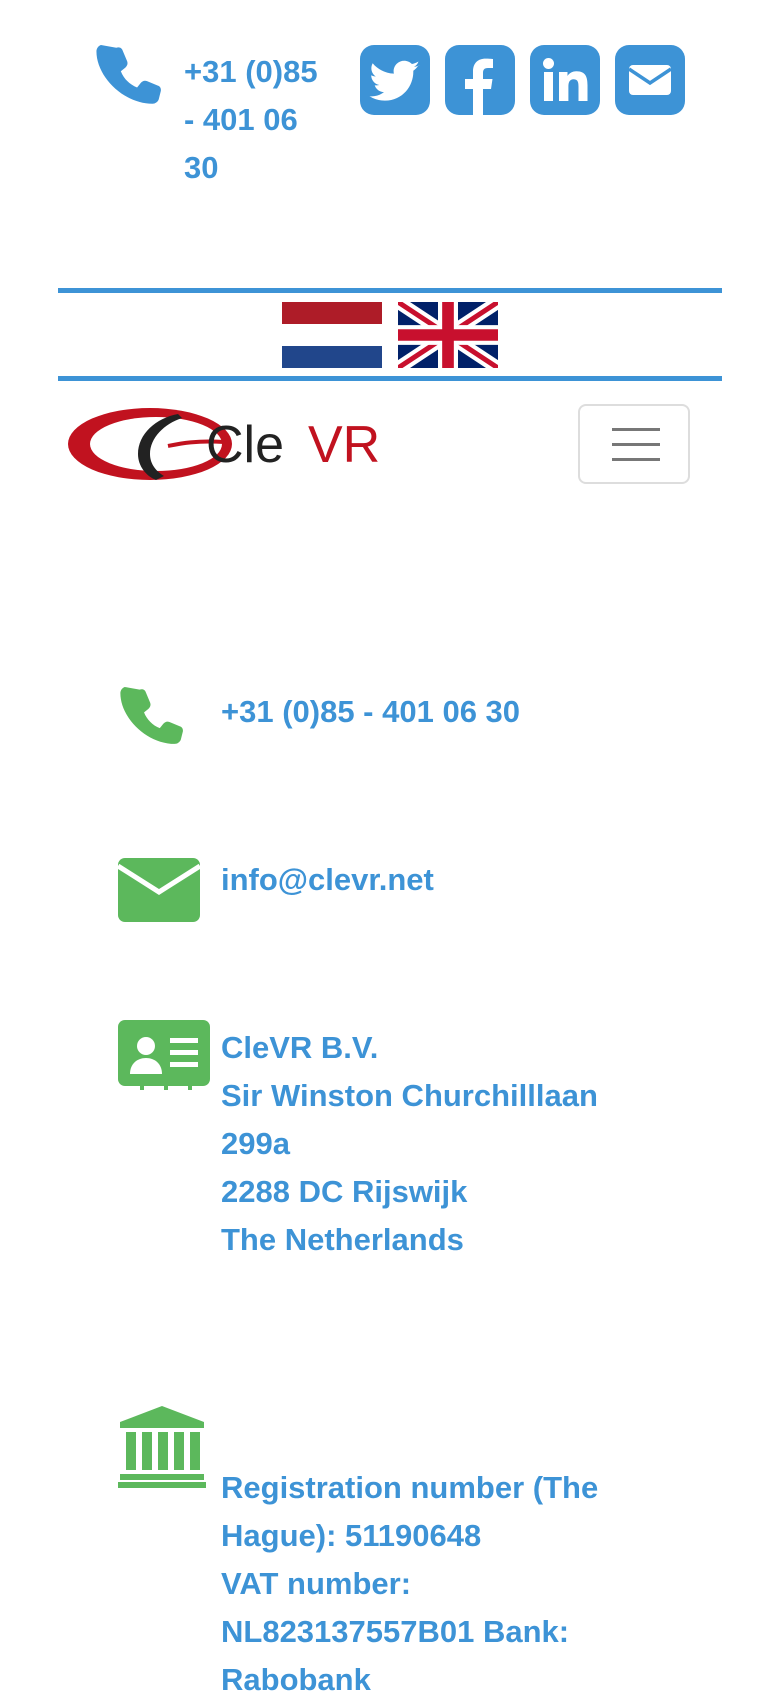  I want to click on street-address: Sir Winston Churchilllaan 299a, so click(409, 1119).